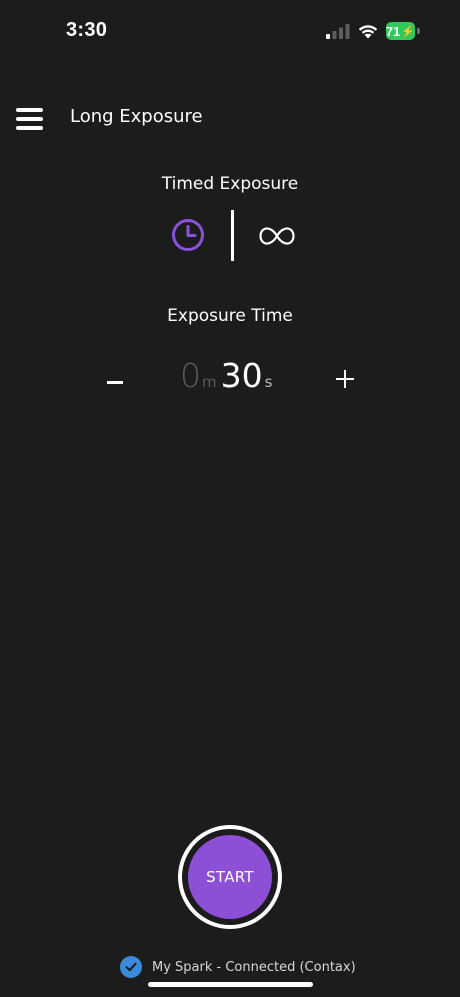  I want to click on exposure-time-stepper: 0 m 30 s, so click(230, 384).